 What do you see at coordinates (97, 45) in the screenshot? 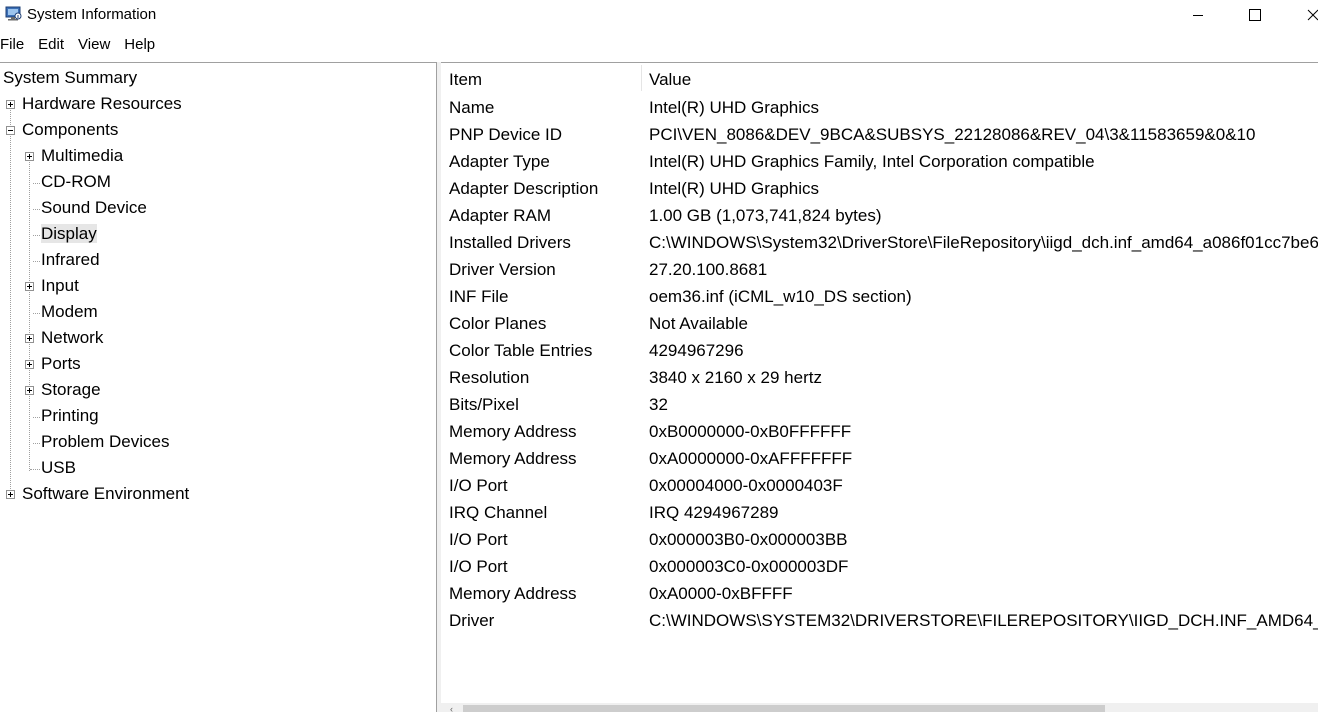
I see `menu-view: View` at bounding box center [97, 45].